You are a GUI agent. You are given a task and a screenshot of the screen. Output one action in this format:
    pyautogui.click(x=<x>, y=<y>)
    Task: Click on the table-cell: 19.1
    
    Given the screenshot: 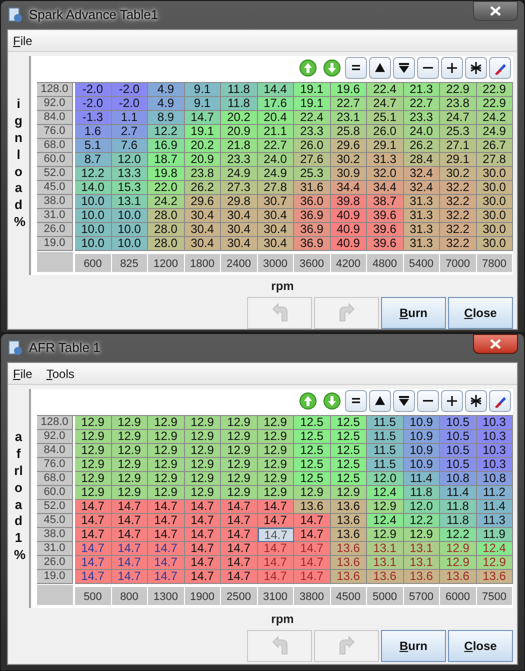 What is the action you would take?
    pyautogui.click(x=202, y=132)
    